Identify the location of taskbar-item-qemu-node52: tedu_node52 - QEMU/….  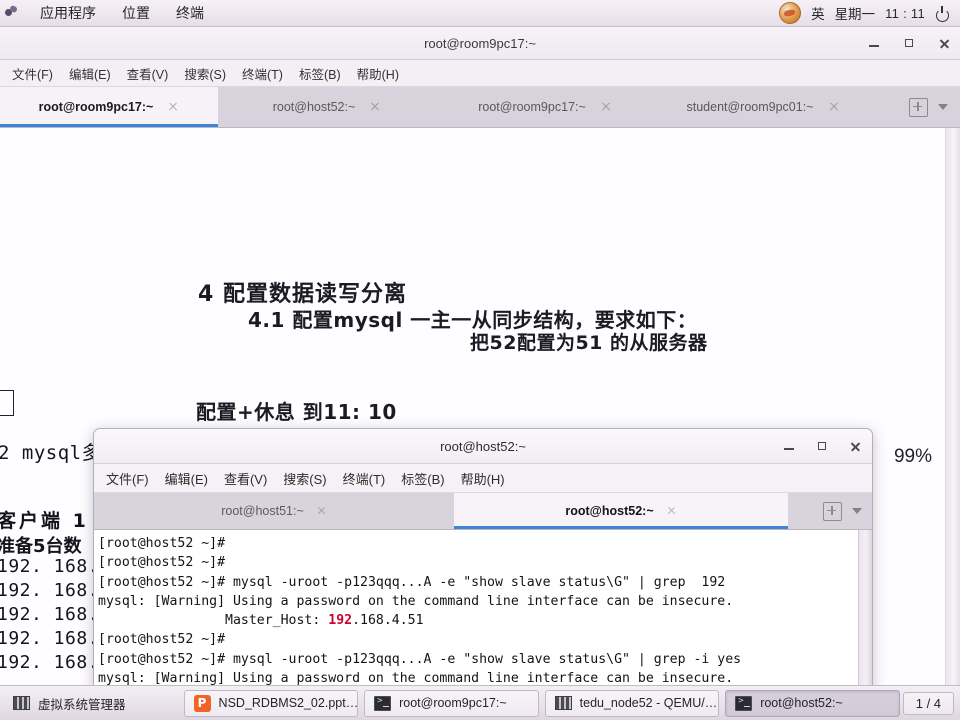
(632, 703).